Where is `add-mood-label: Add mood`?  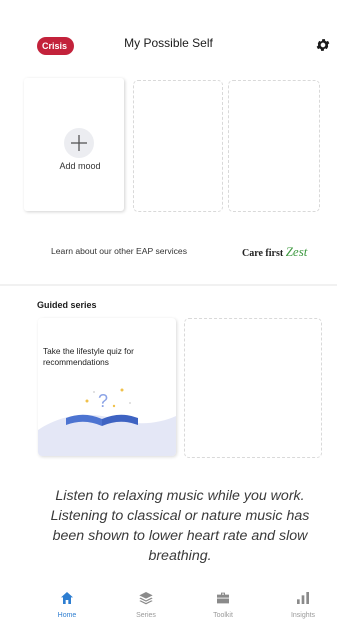 add-mood-label: Add mood is located at coordinates (80, 166).